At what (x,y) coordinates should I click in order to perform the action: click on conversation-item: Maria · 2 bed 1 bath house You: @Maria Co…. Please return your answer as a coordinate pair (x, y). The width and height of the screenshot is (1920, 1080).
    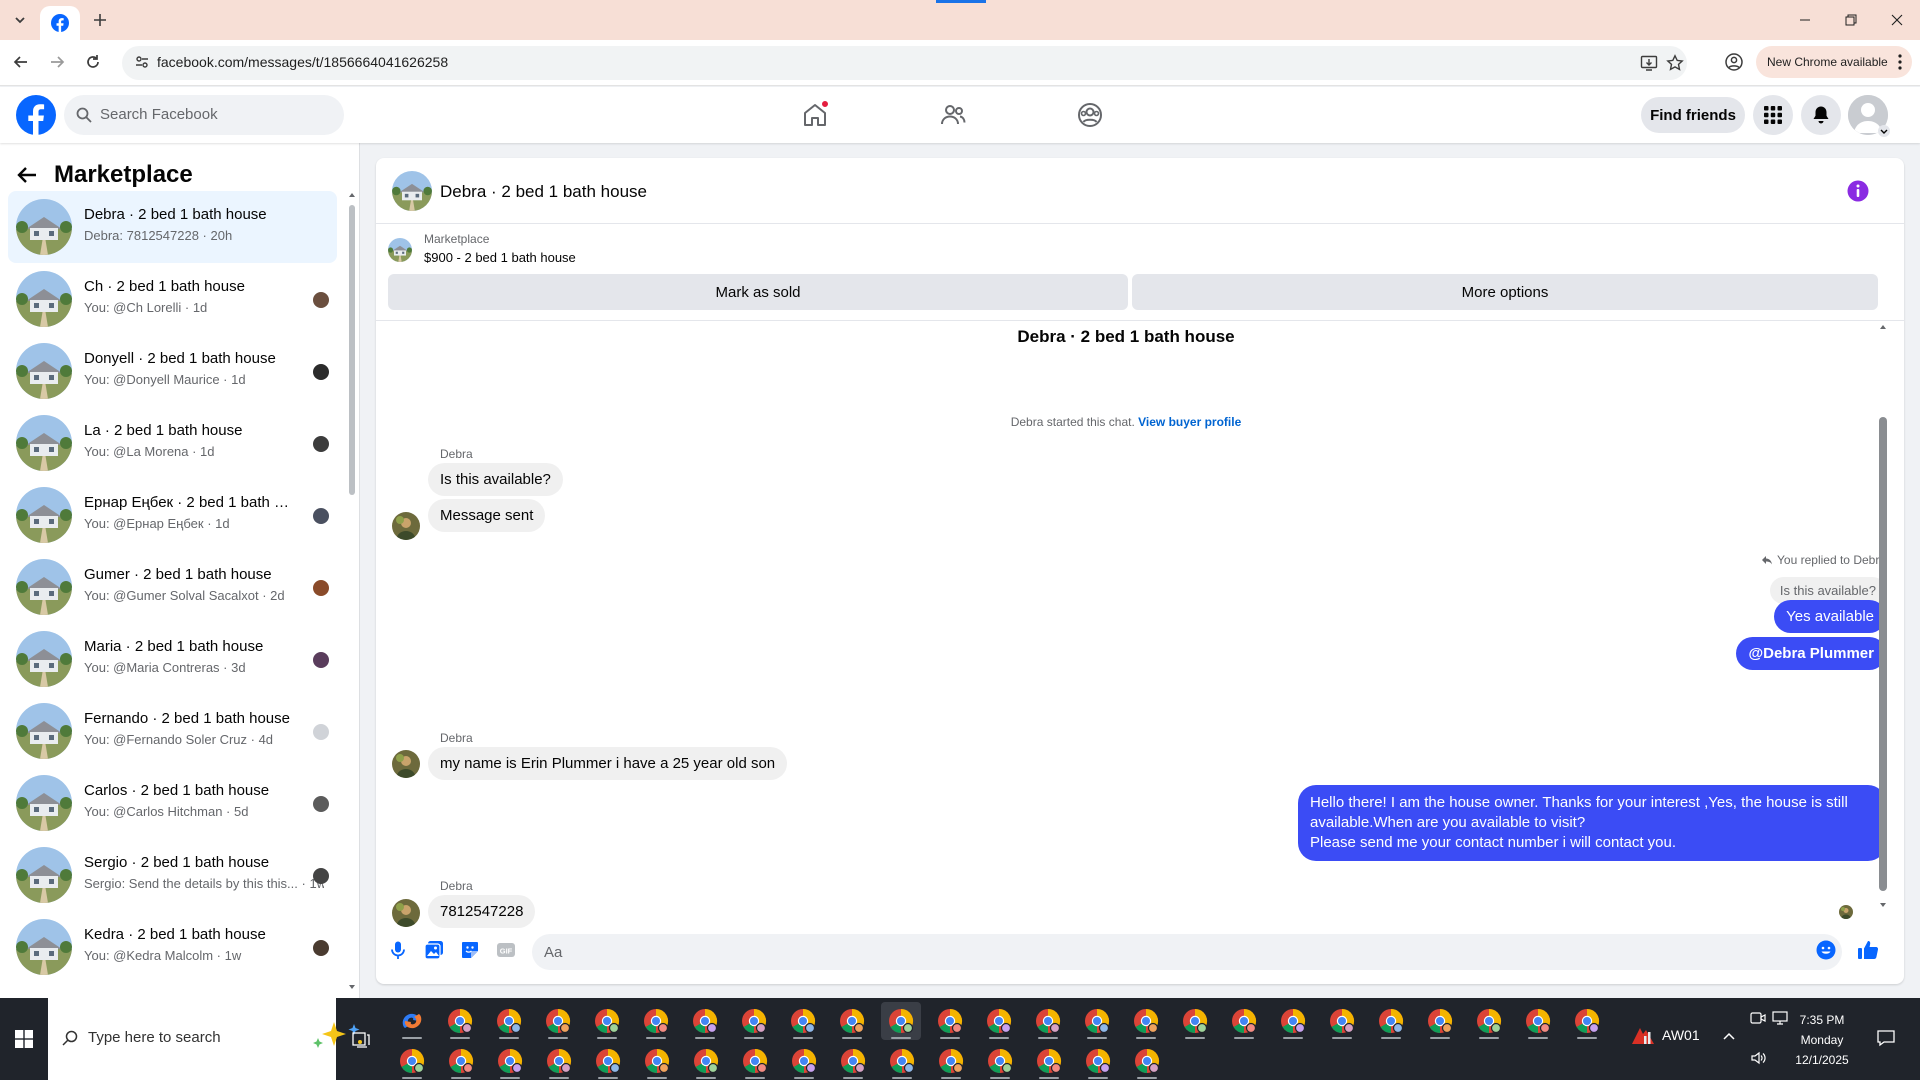
    Looking at the image, I should click on (172, 659).